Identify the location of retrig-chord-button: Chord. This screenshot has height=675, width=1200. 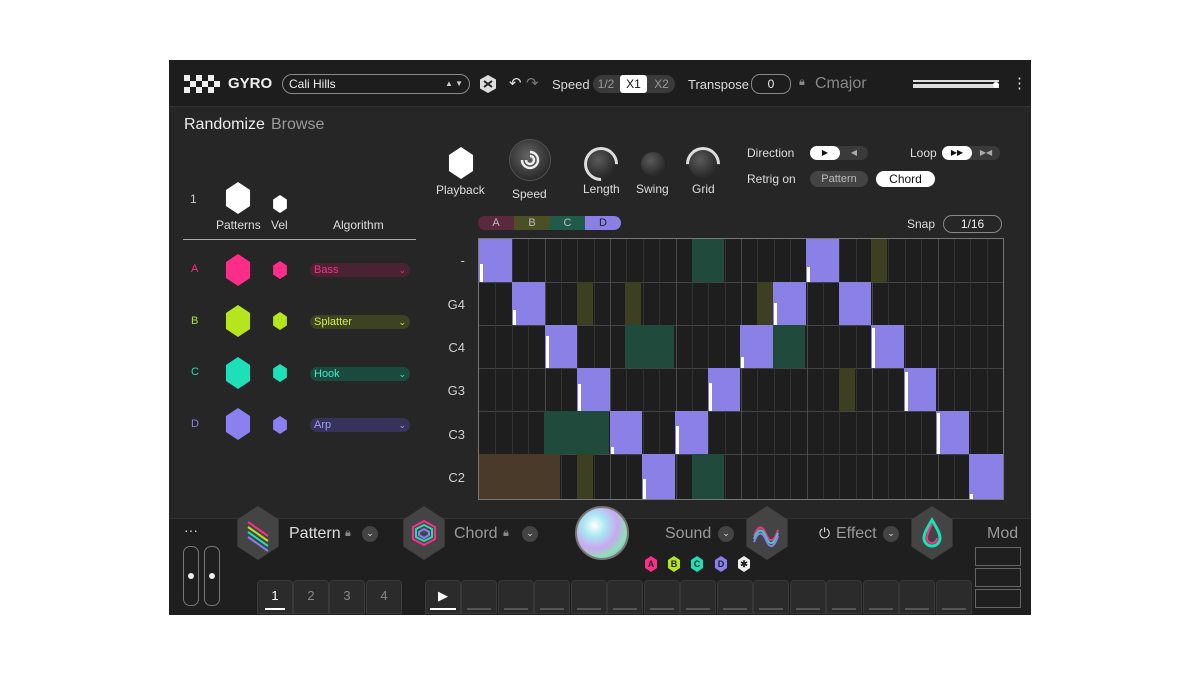
(905, 179).